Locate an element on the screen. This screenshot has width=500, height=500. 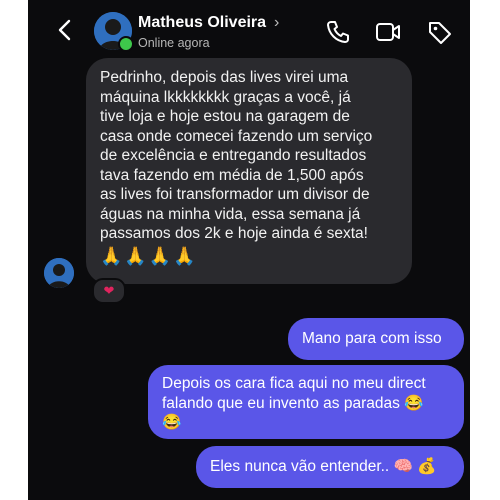
chevron-left-icon is located at coordinates (66, 30).